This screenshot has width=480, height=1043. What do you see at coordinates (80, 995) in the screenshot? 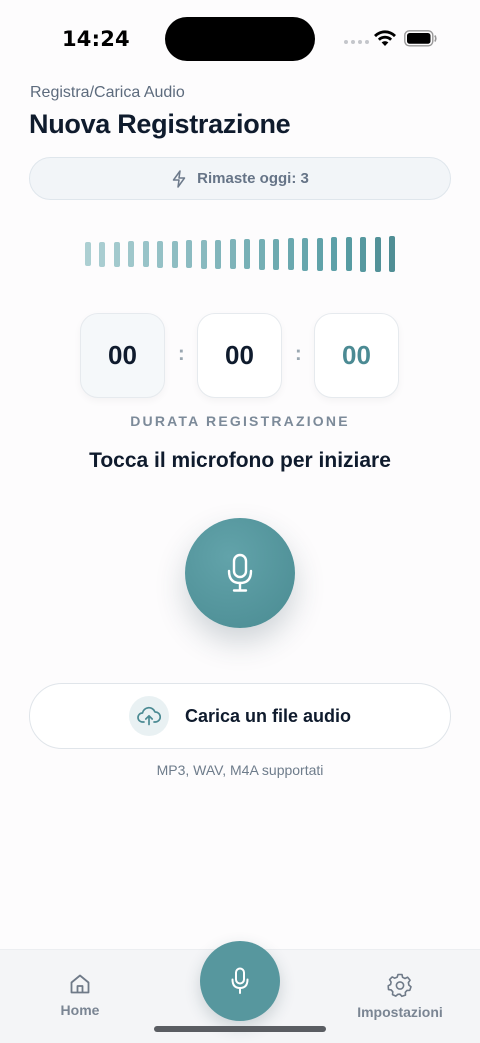
I see `tab-home: Home` at bounding box center [80, 995].